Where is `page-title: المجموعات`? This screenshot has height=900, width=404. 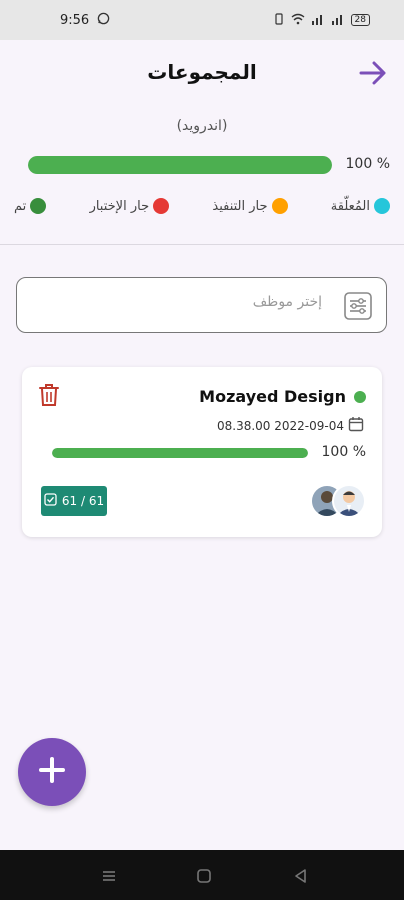
page-title: المجموعات is located at coordinates (202, 72).